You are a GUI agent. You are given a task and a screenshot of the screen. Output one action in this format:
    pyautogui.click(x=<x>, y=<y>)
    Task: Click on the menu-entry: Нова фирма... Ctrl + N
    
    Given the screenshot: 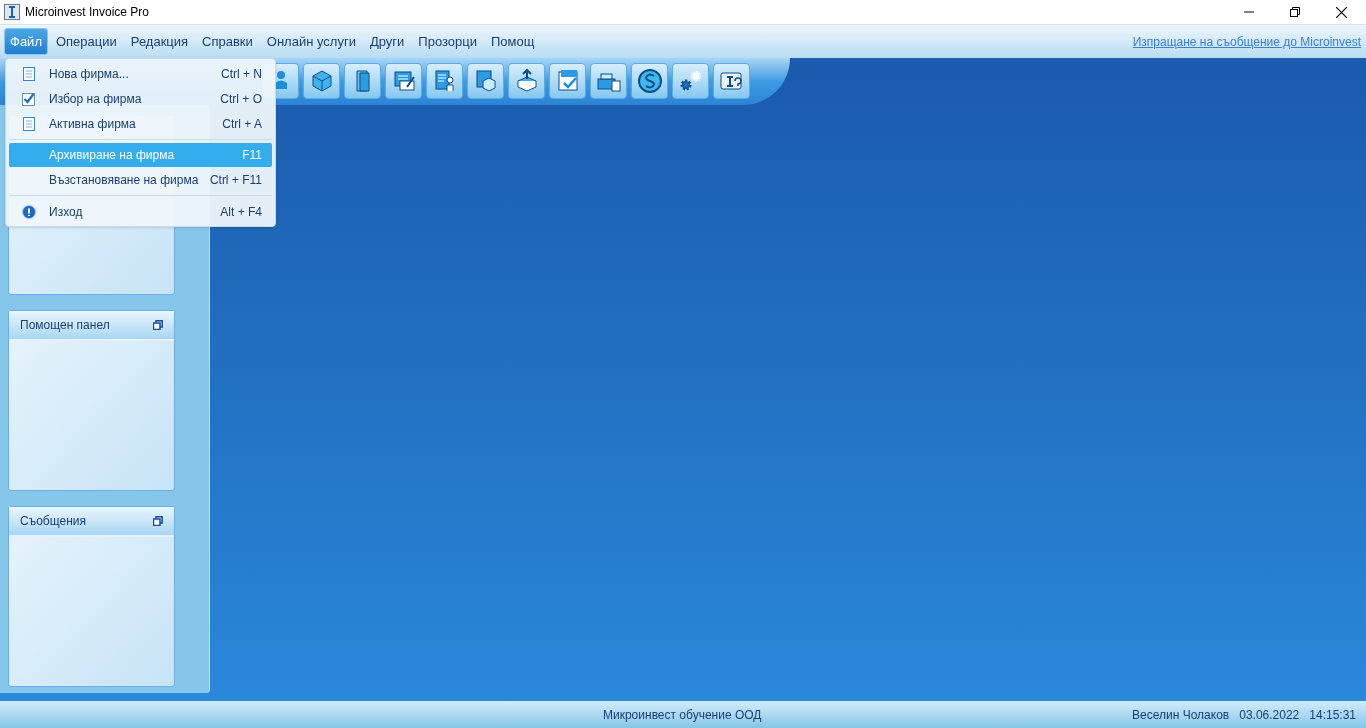 What is the action you would take?
    pyautogui.click(x=140, y=73)
    